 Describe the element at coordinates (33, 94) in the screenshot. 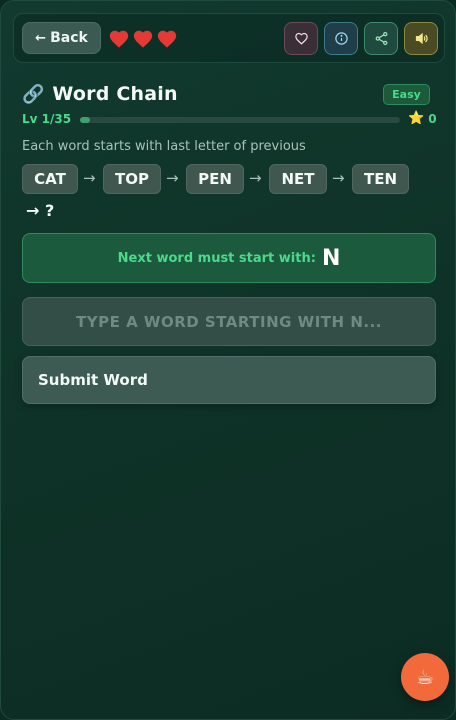

I see `link-icon: 🔗` at that location.